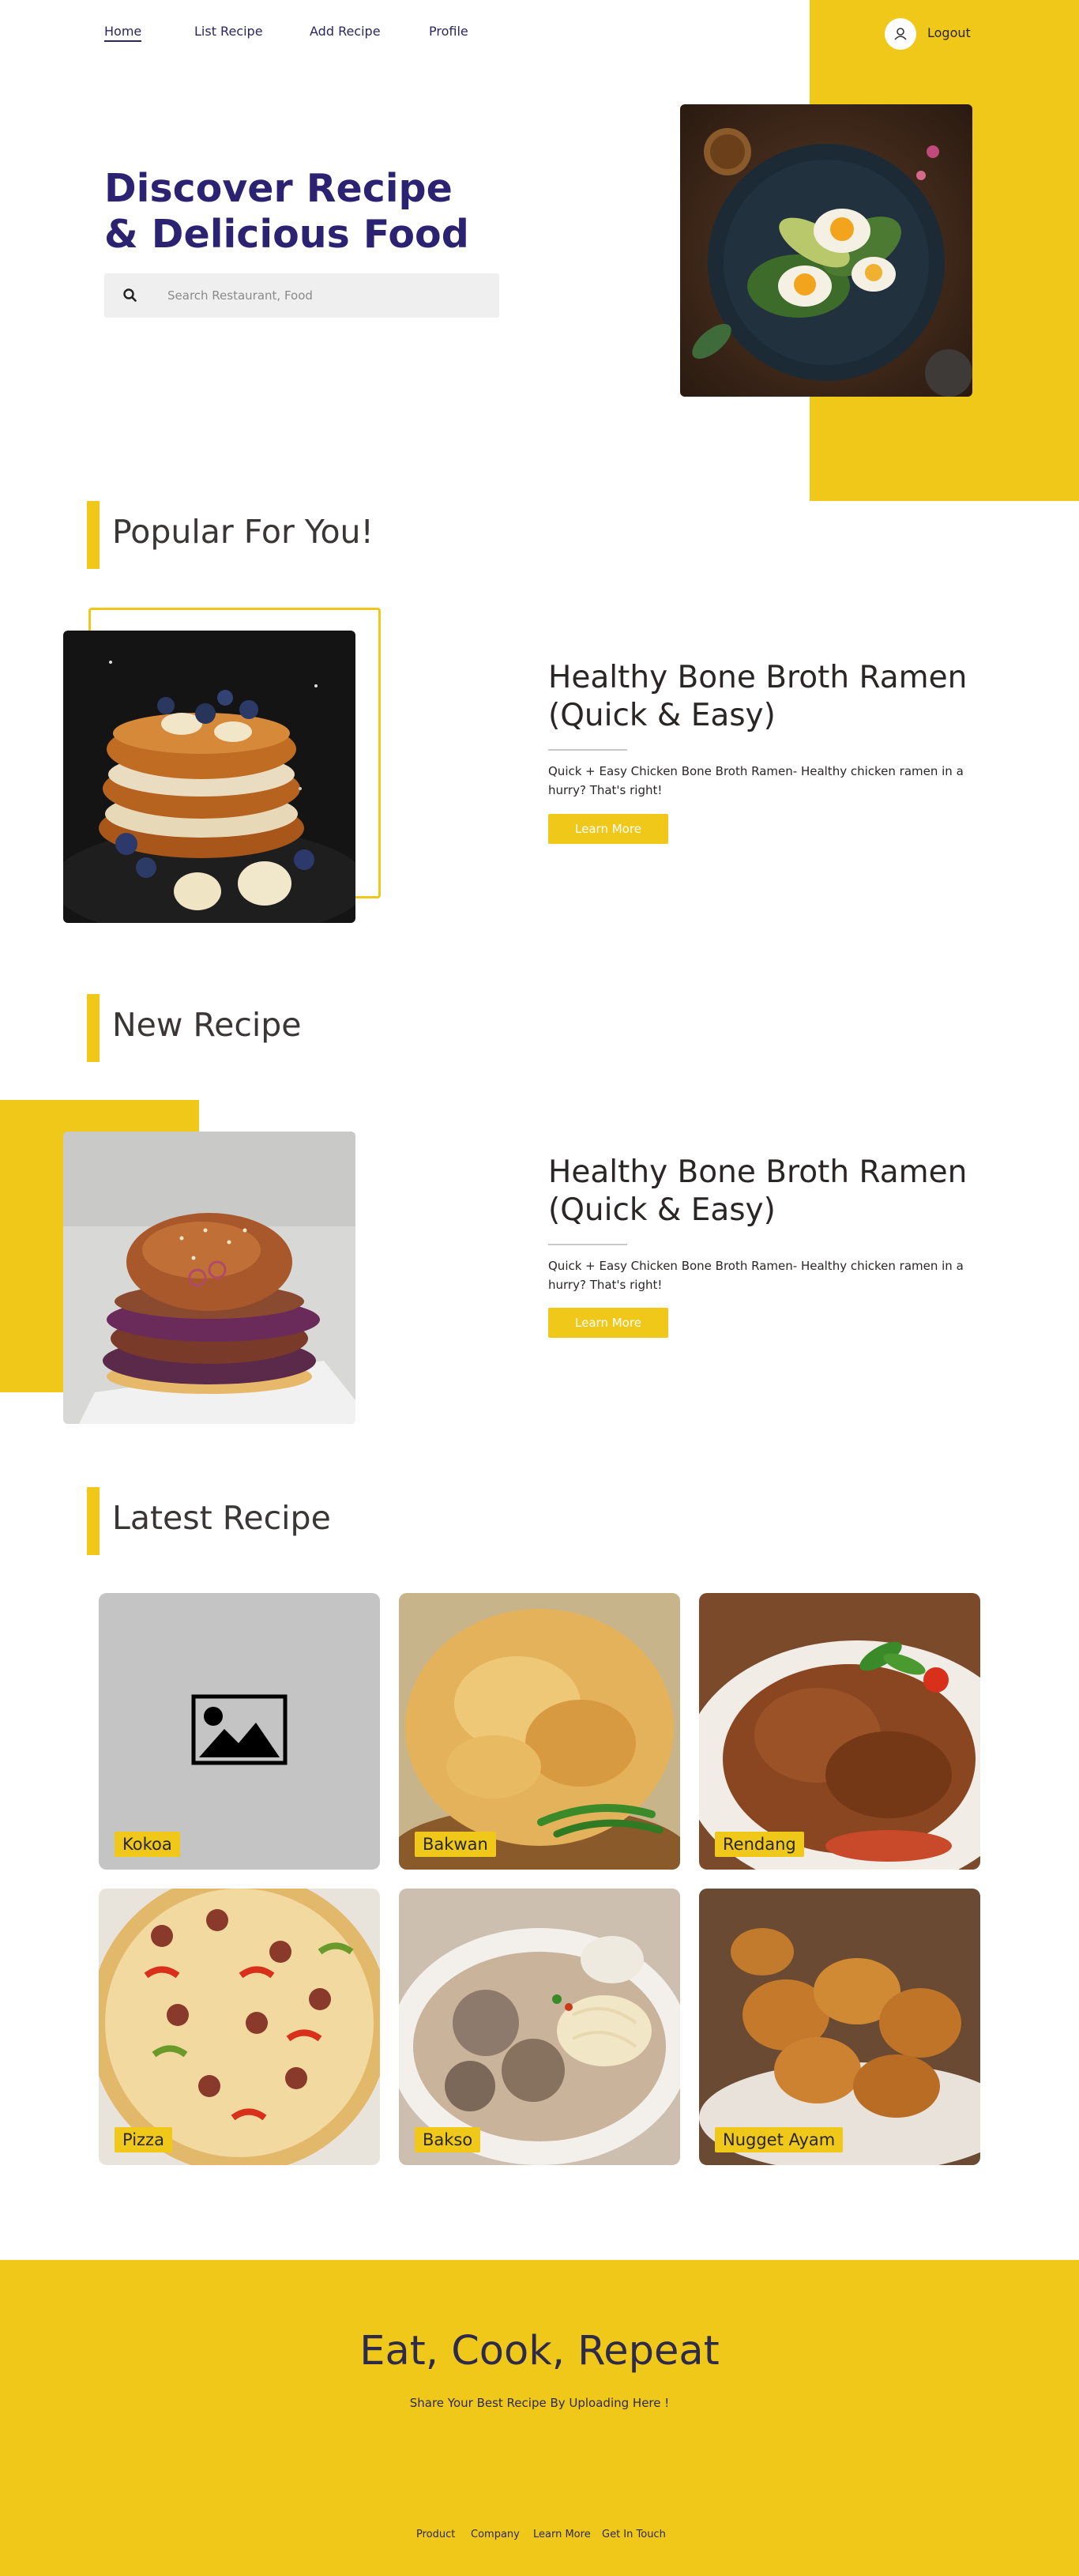 Image resolution: width=1079 pixels, height=2576 pixels. What do you see at coordinates (221, 1518) in the screenshot?
I see `latest-heading: Latest Recipe` at bounding box center [221, 1518].